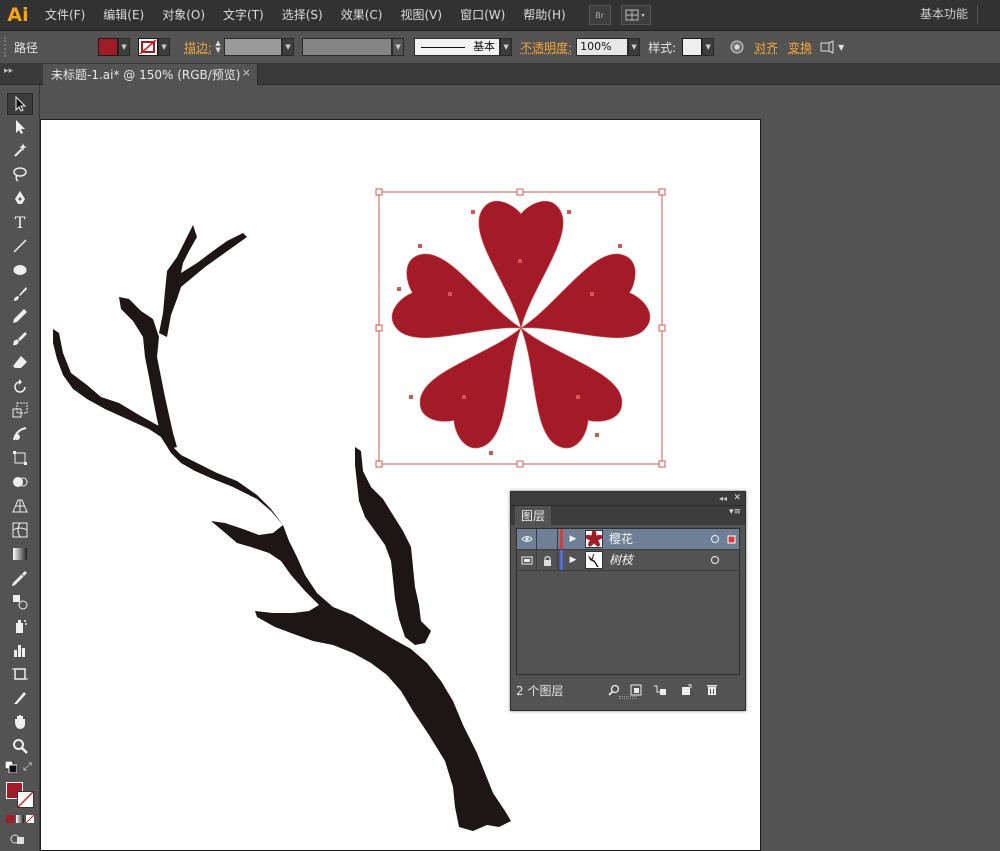 This screenshot has width=1000, height=851. I want to click on warp-tool-icon, so click(20, 434).